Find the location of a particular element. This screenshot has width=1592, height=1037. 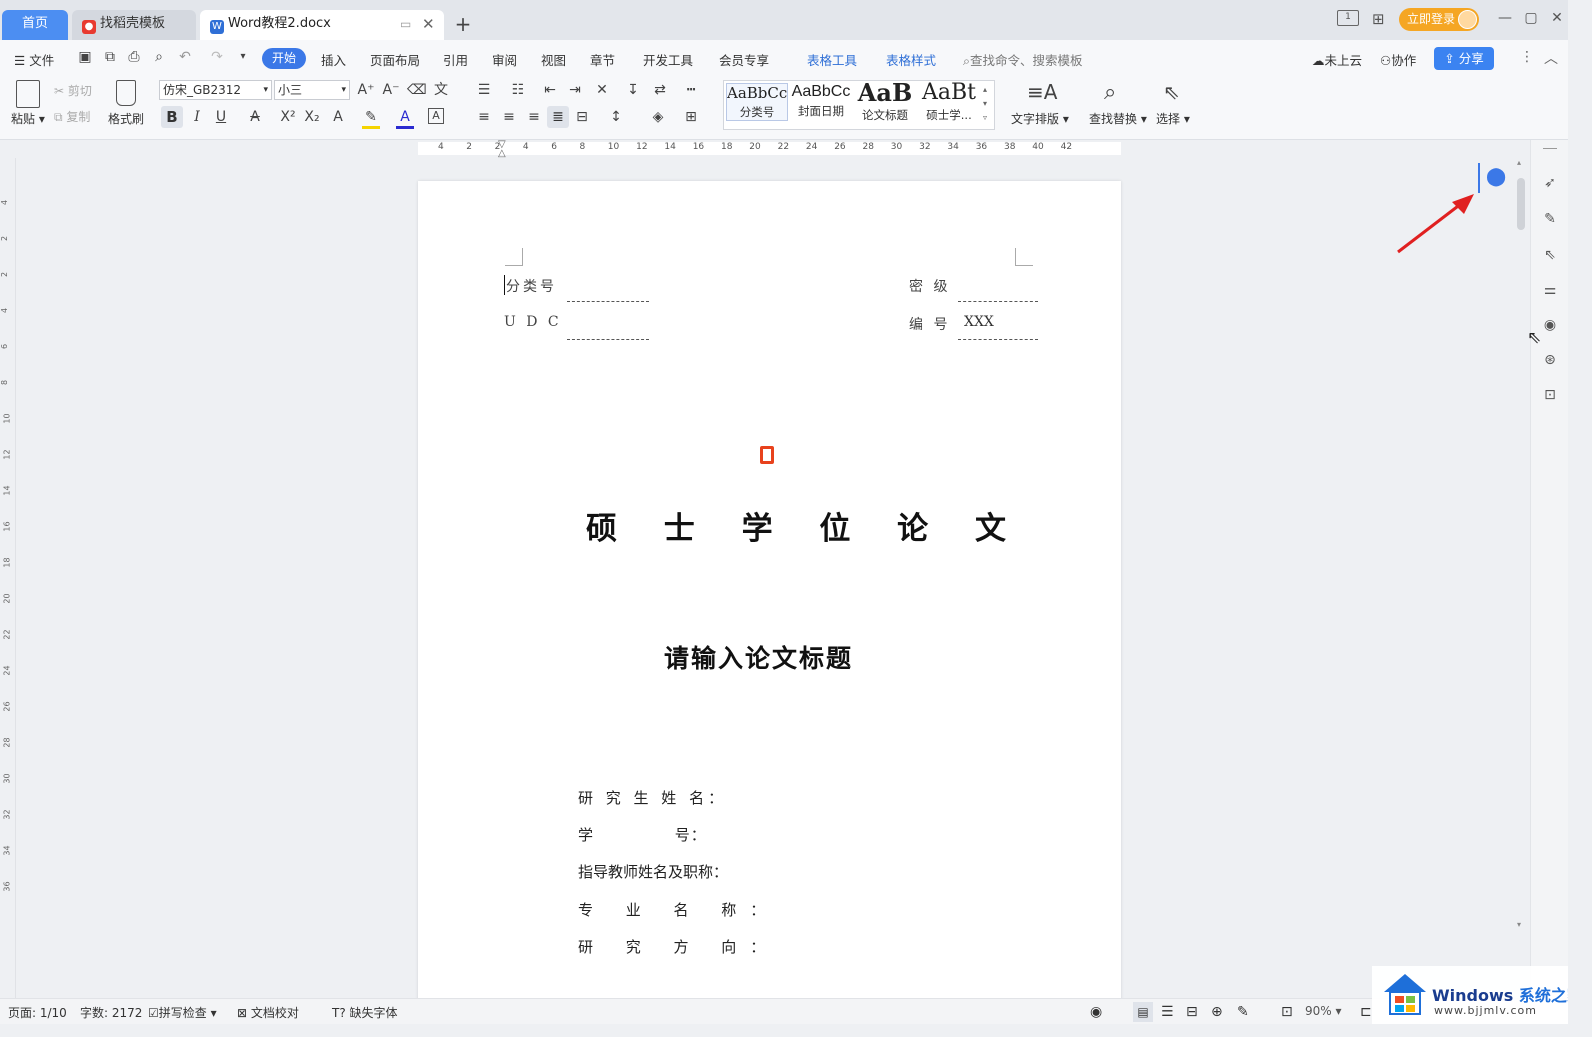

paste-icon is located at coordinates (28, 94).